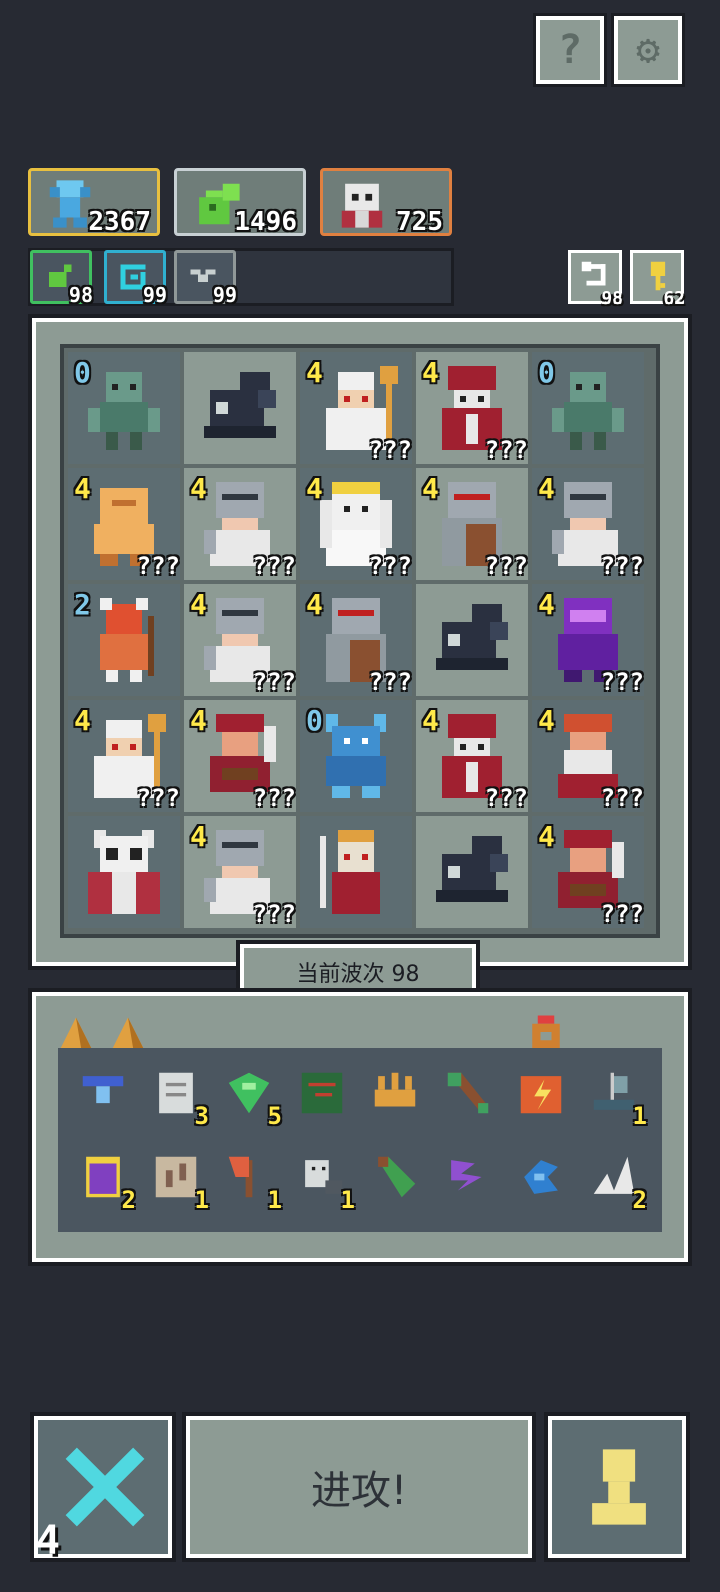  What do you see at coordinates (119, 222) in the screenshot?
I see `resource-value: 2367` at bounding box center [119, 222].